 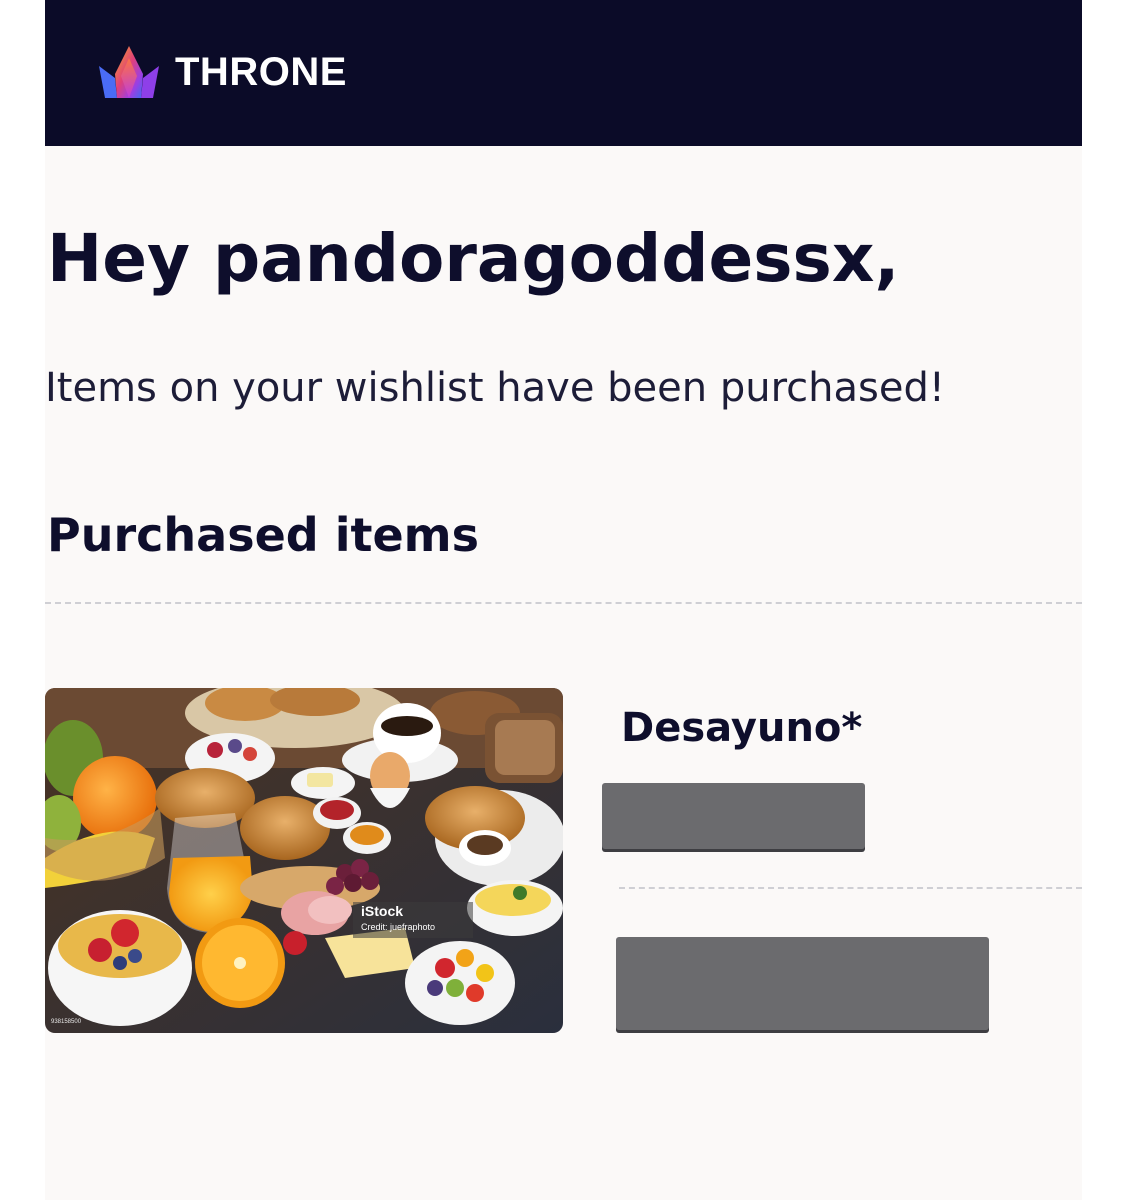 I want to click on watermark-credit: Credit: juefraphoto, so click(x=398, y=927).